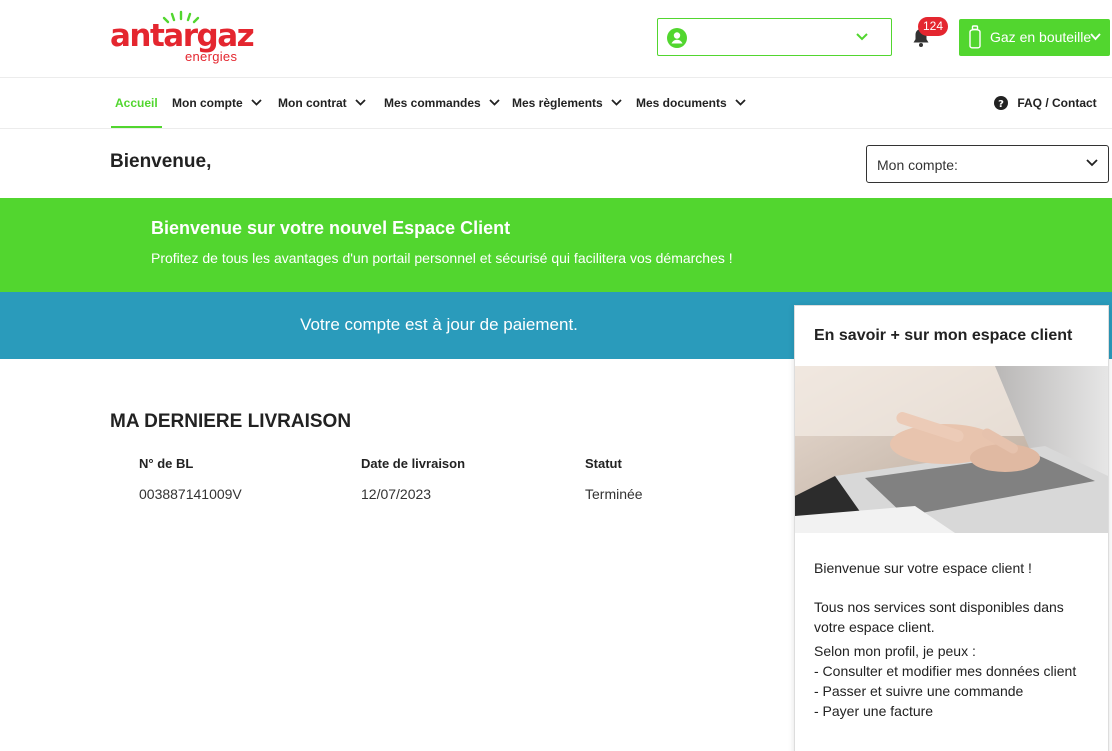 This screenshot has width=1112, height=751. I want to click on faq-contact-link: ? FAQ / Contact, so click(1045, 103).